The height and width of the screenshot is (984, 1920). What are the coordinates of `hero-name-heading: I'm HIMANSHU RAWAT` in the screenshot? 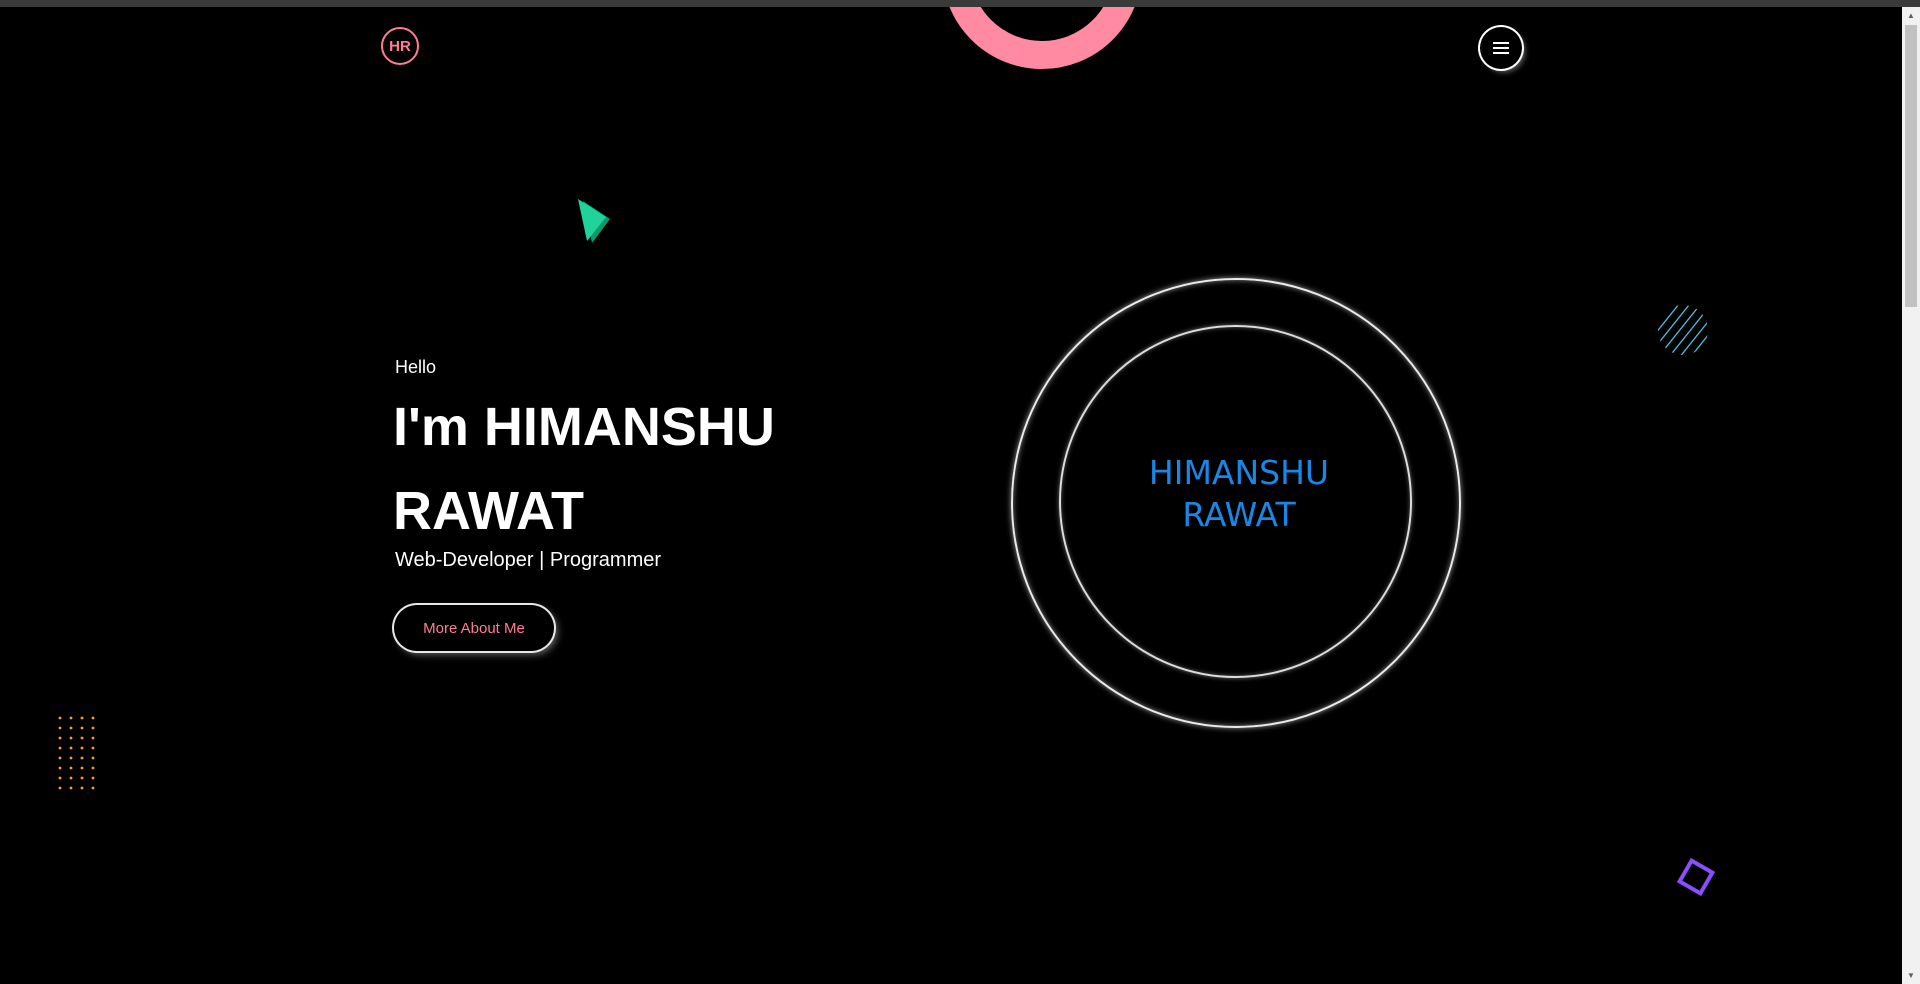 It's located at (584, 469).